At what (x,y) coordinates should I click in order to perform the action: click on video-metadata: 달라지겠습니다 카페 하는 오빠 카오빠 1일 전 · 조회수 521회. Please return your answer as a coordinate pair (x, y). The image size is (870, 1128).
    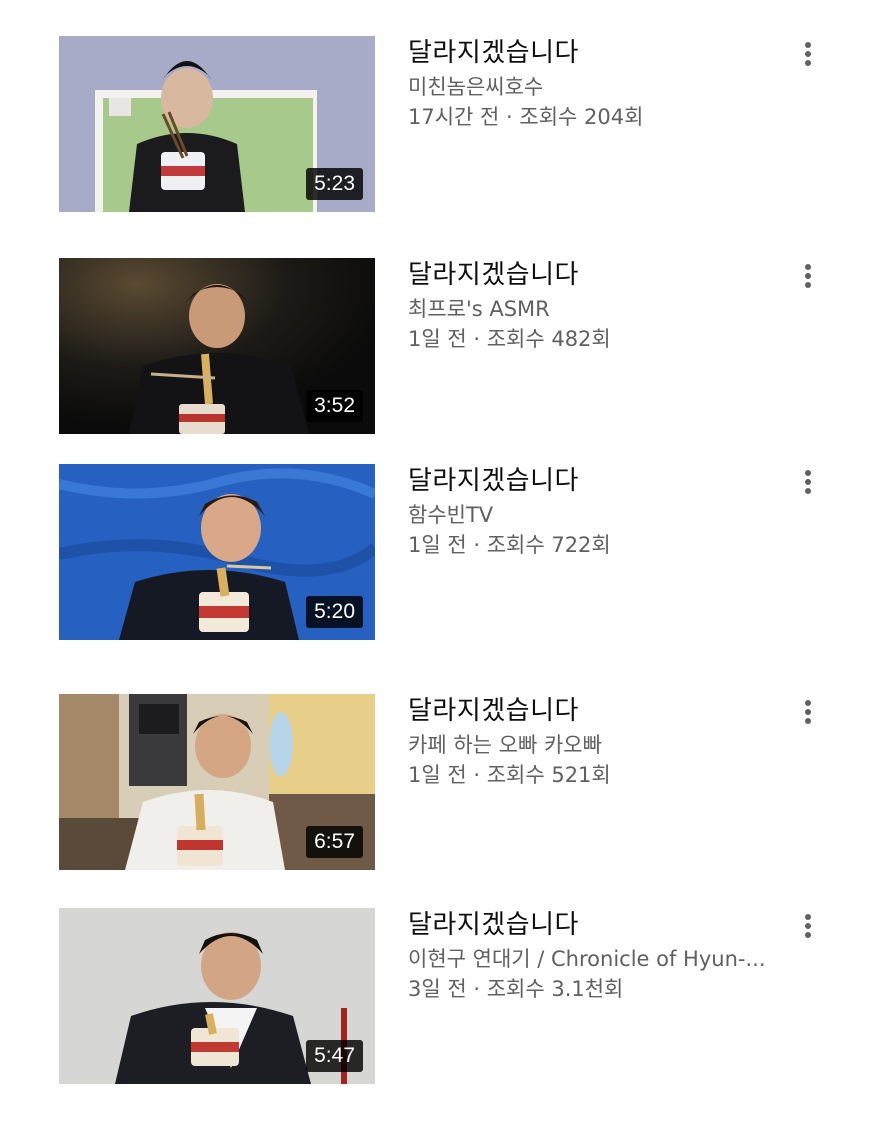
    Looking at the image, I should click on (598, 743).